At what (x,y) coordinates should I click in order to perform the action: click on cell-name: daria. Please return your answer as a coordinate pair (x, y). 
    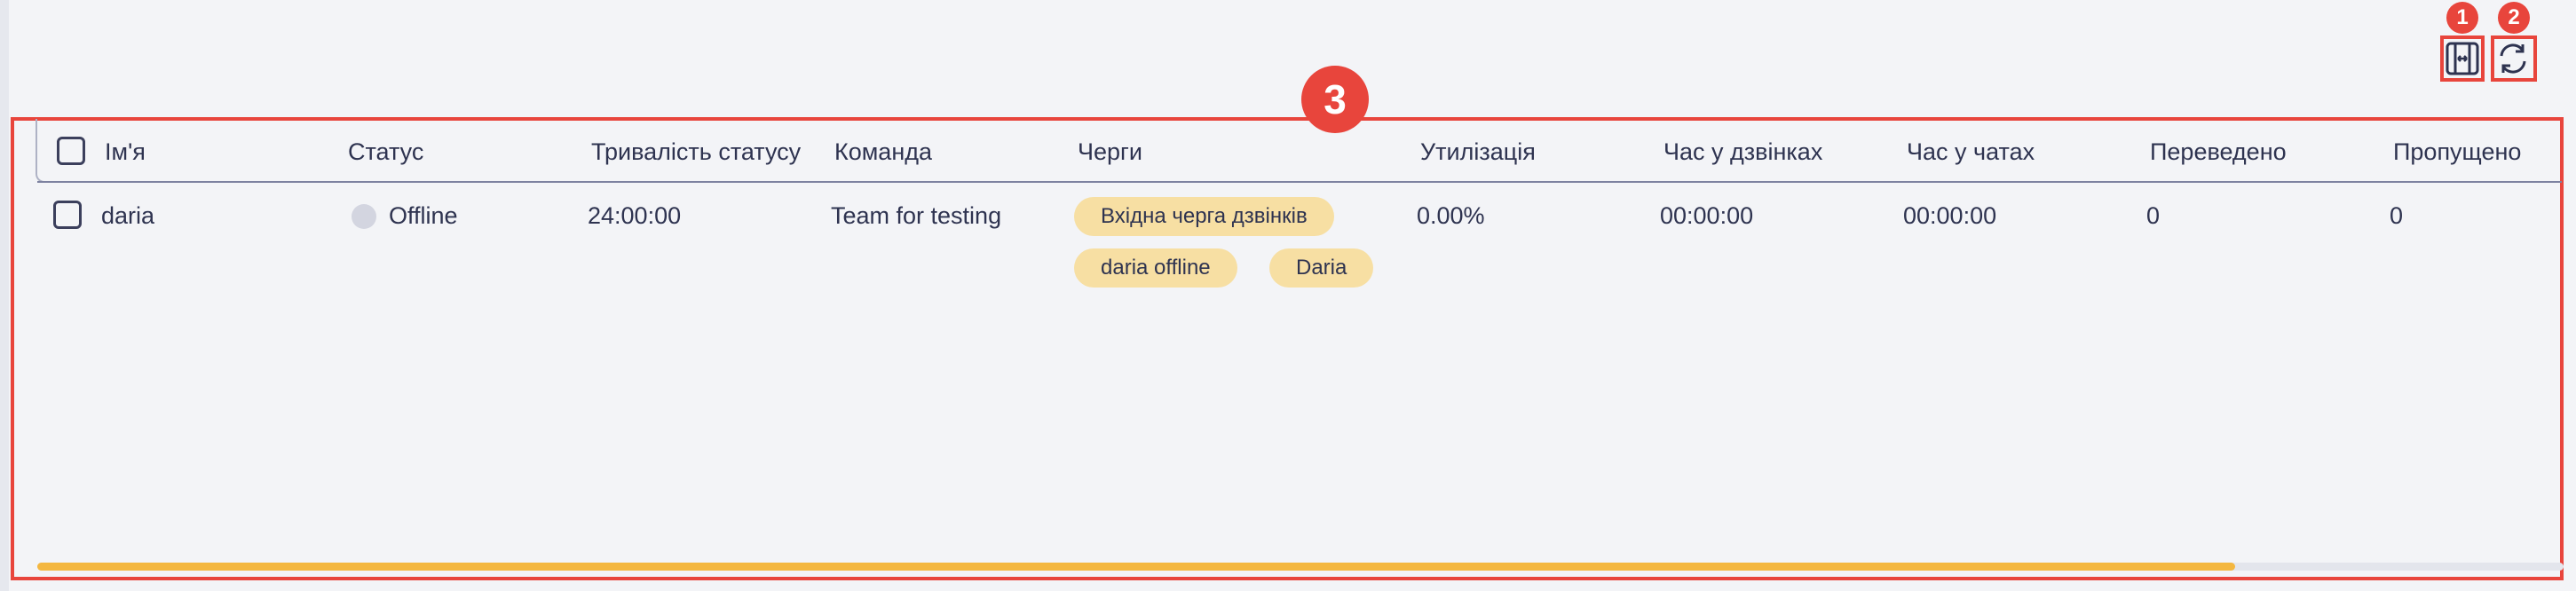
    Looking at the image, I should click on (128, 215).